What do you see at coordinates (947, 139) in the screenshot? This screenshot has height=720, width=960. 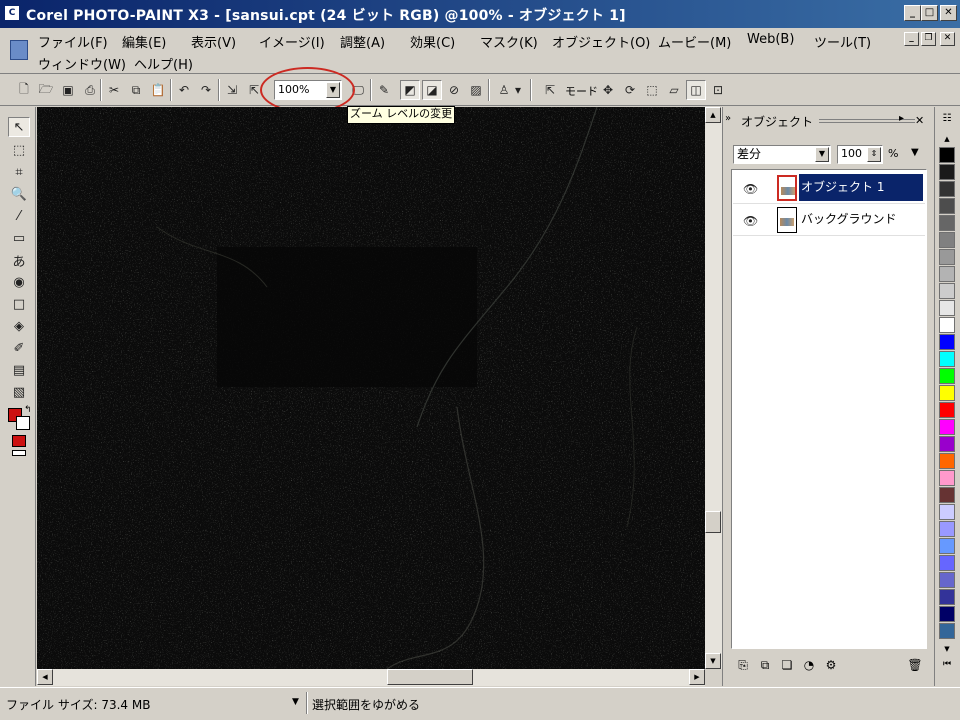 I see `palette-scroll-up-icon: ▲` at bounding box center [947, 139].